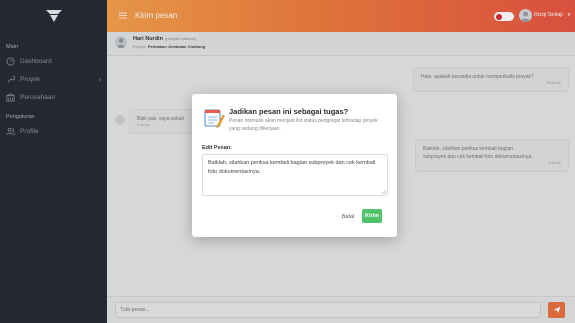  I want to click on dialog-title: Jadikan pesan ini sebagai tugas?, so click(289, 111).